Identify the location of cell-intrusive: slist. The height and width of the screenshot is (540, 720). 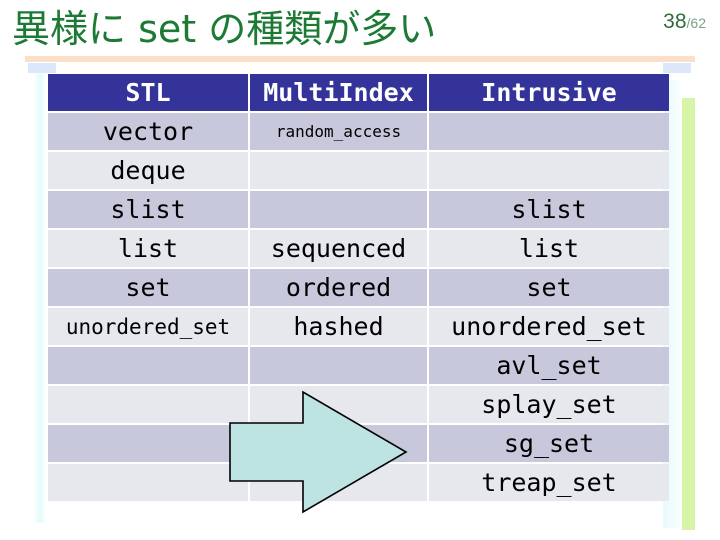
(549, 209).